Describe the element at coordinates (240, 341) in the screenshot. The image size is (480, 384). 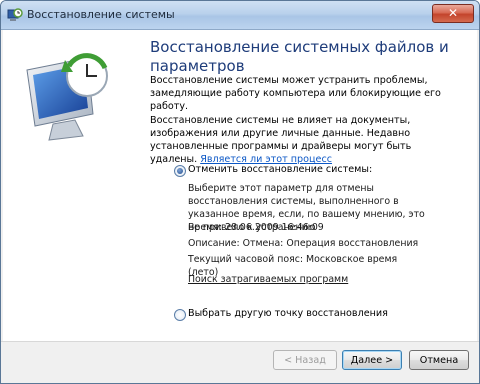
I see `footer-divider` at that location.